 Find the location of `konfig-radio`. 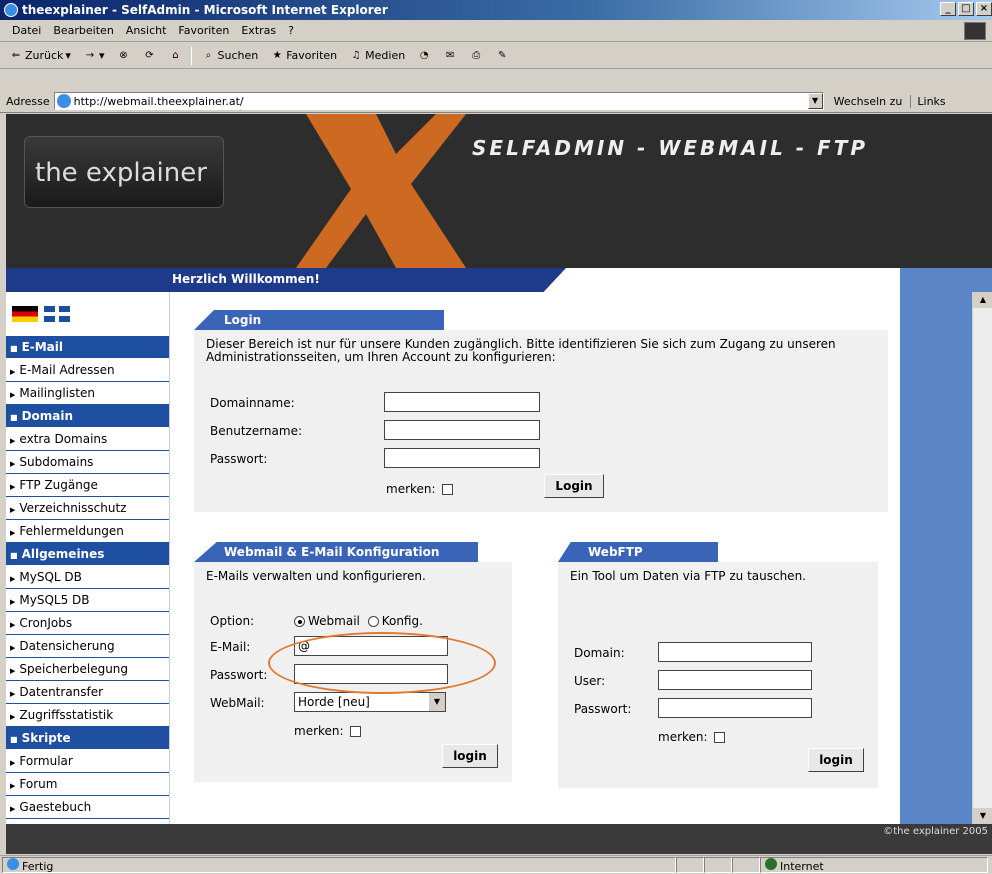

konfig-radio is located at coordinates (373, 621).